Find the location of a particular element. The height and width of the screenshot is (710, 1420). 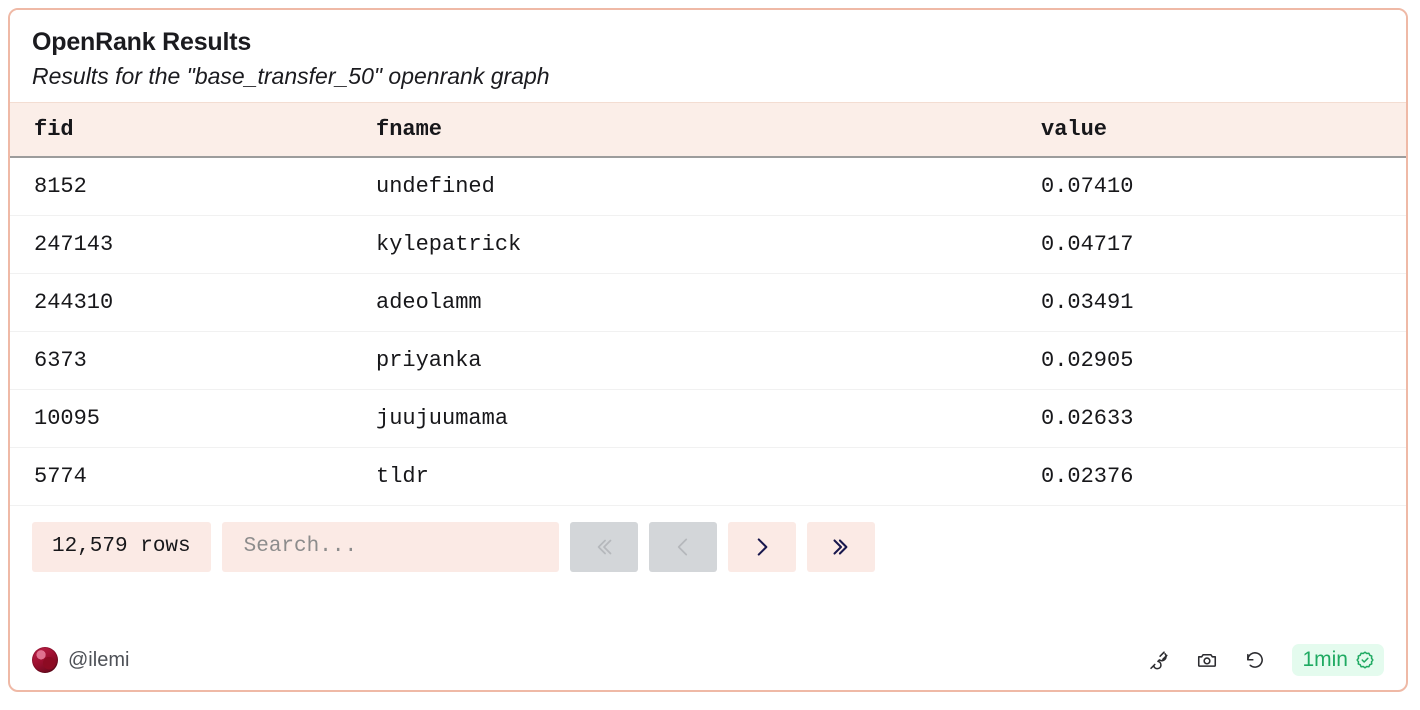

table-row: 247143 kylepatrick 0.04717 is located at coordinates (708, 244).